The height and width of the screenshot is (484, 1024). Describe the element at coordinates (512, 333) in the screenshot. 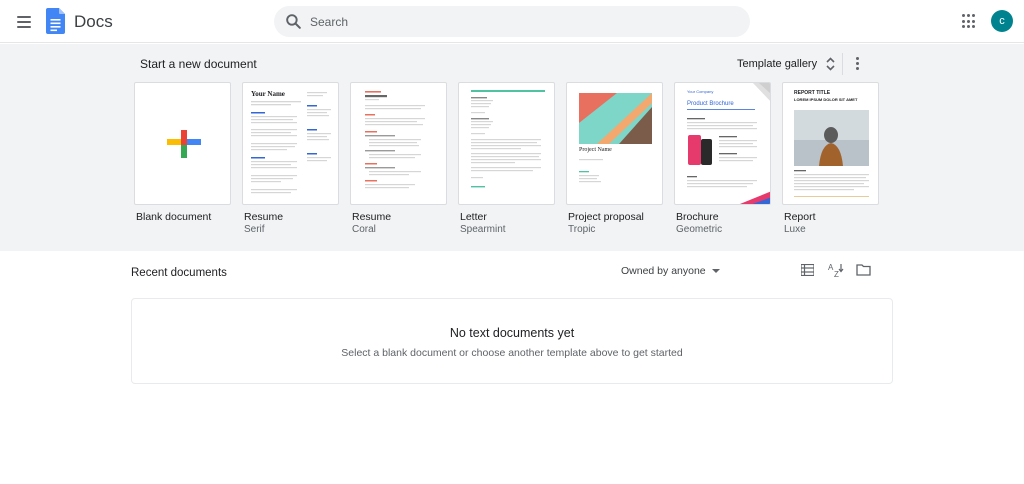

I see `empty-state-title: No text documents yet` at that location.